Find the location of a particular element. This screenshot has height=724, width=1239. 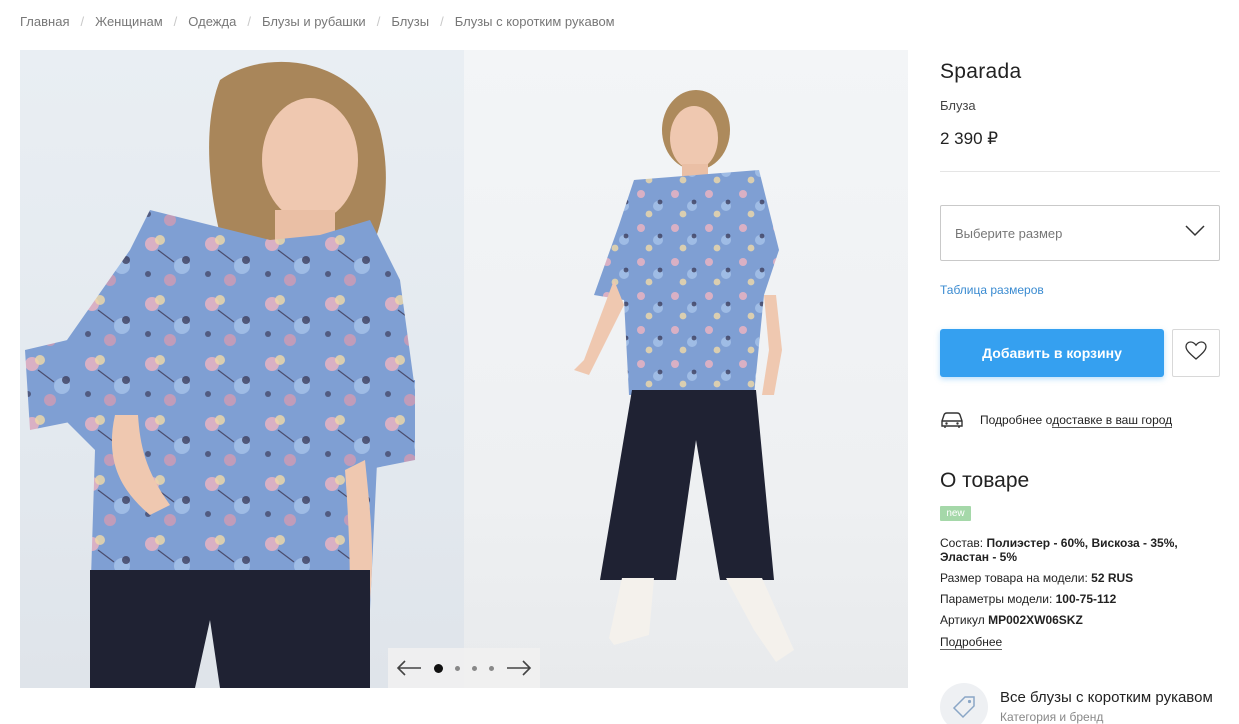

car-icon is located at coordinates (952, 420).